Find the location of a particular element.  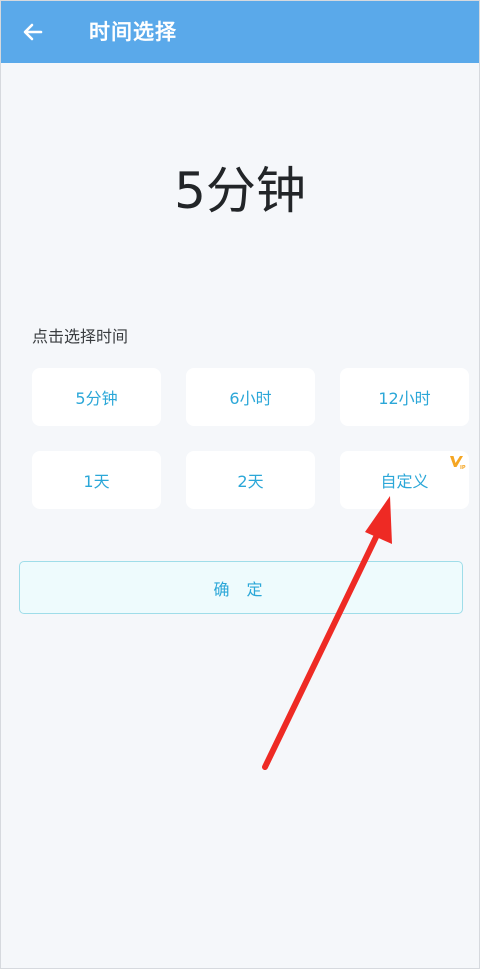

option-label: 12小时 is located at coordinates (404, 398).